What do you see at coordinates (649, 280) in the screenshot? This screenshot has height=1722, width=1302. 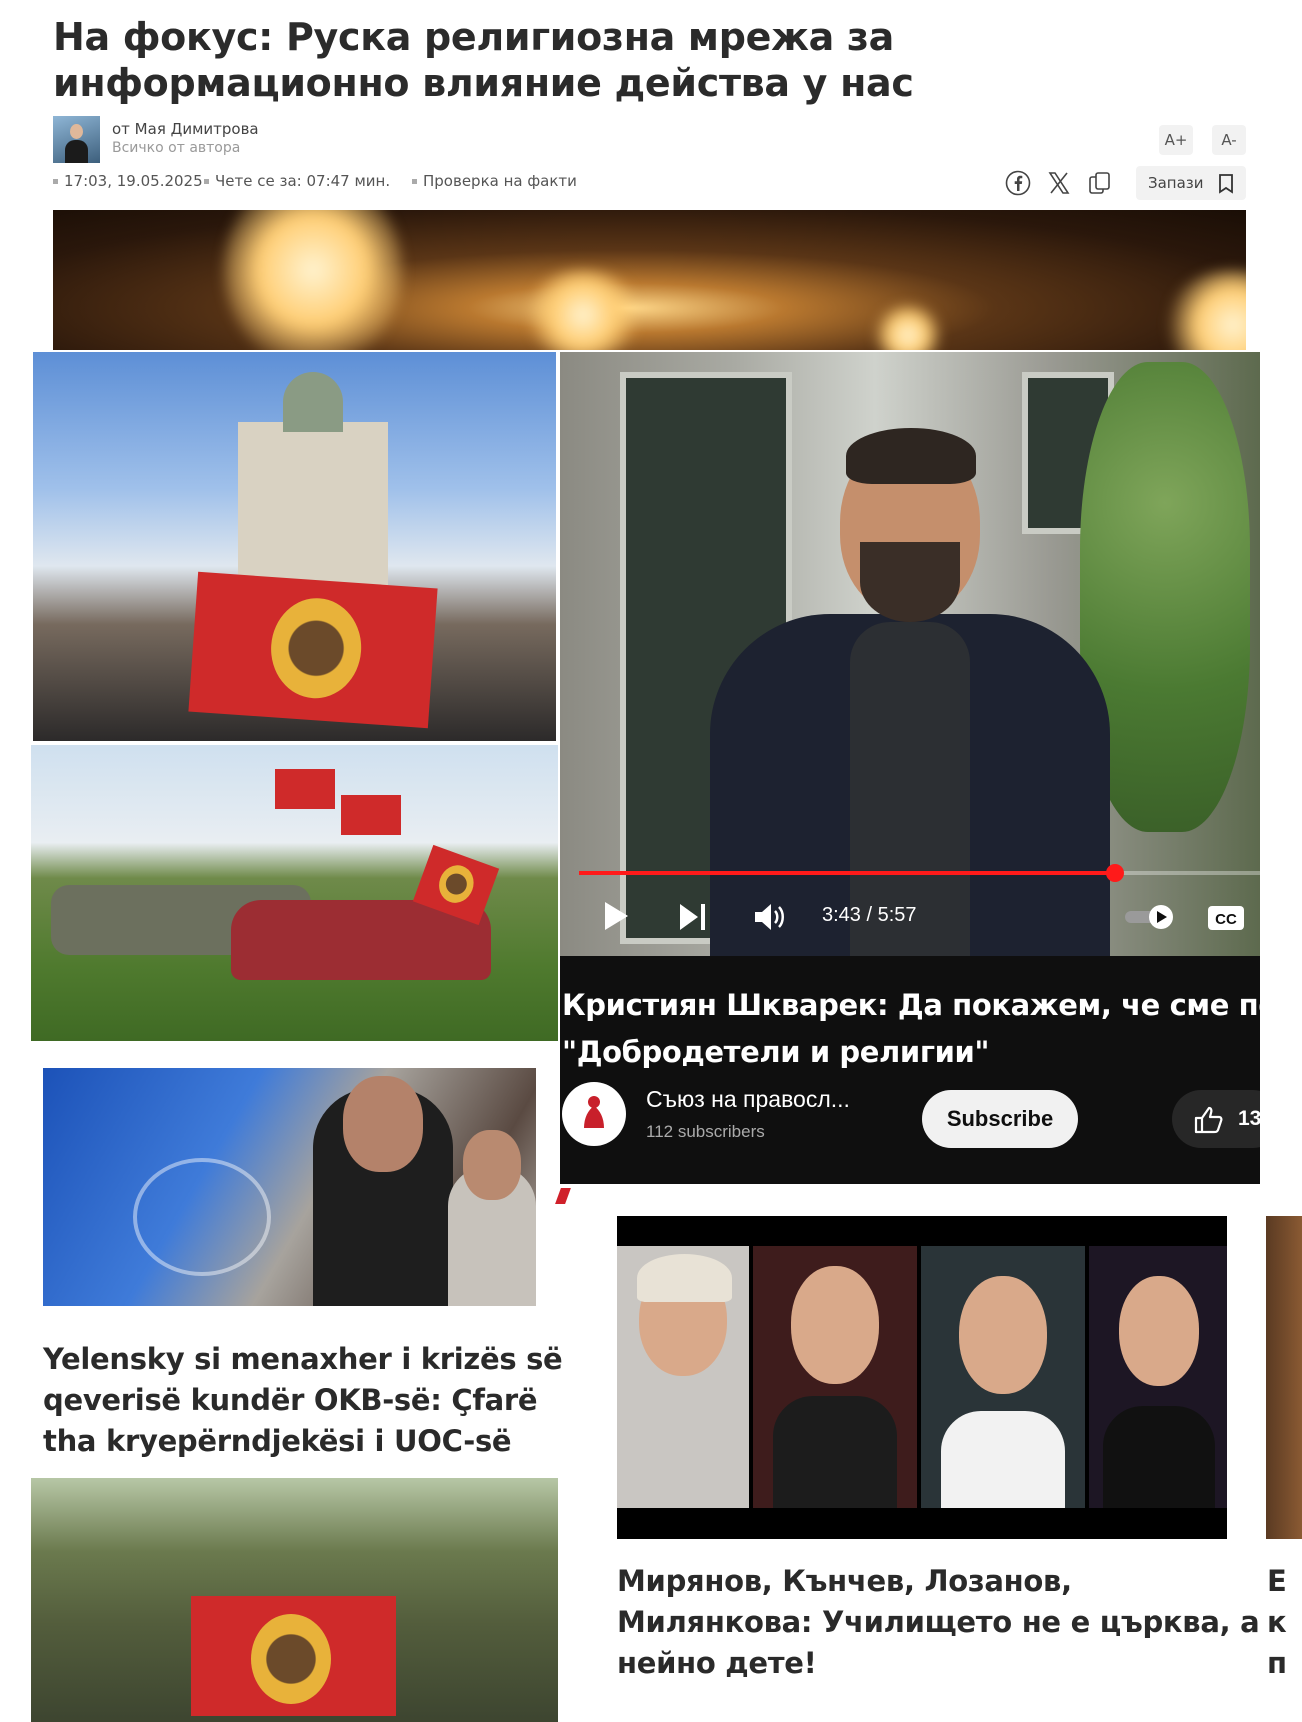 I see `hero-image` at bounding box center [649, 280].